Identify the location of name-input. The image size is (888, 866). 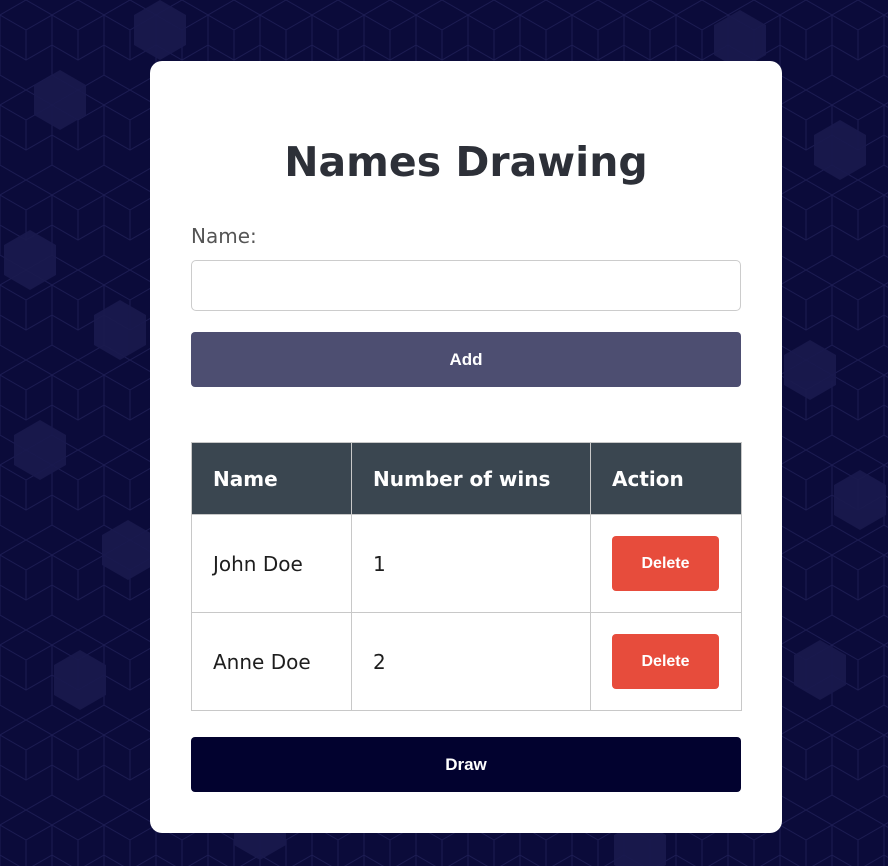
(466, 285).